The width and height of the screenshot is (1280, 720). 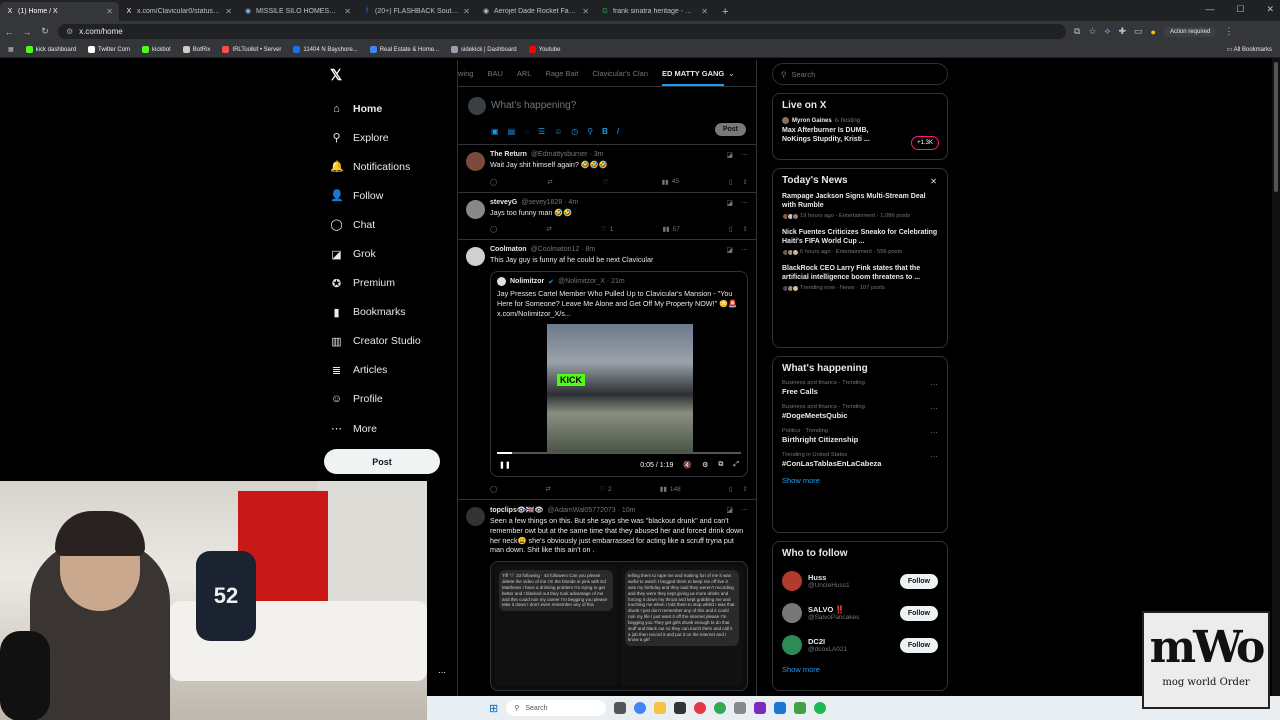 I want to click on nav-item-grok: ◪ Grok, so click(x=388, y=253).